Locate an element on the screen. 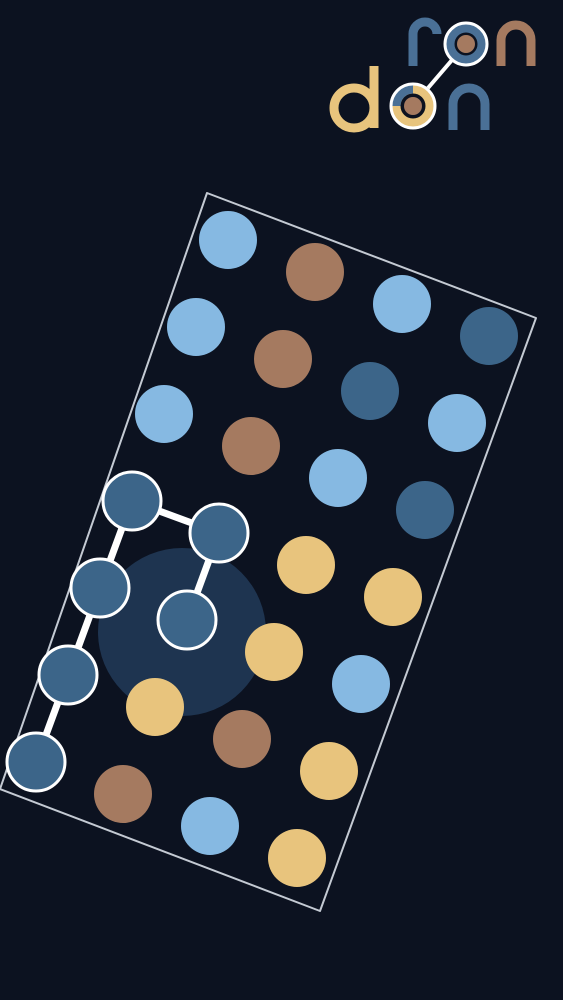 The image size is (563, 1000). dot-light-blue-r4-c3 is located at coordinates (361, 684).